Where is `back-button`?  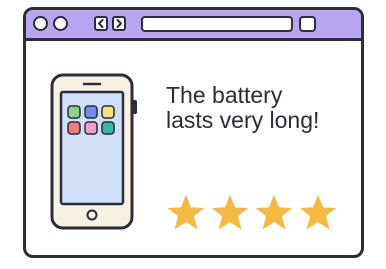
back-button is located at coordinates (101, 23).